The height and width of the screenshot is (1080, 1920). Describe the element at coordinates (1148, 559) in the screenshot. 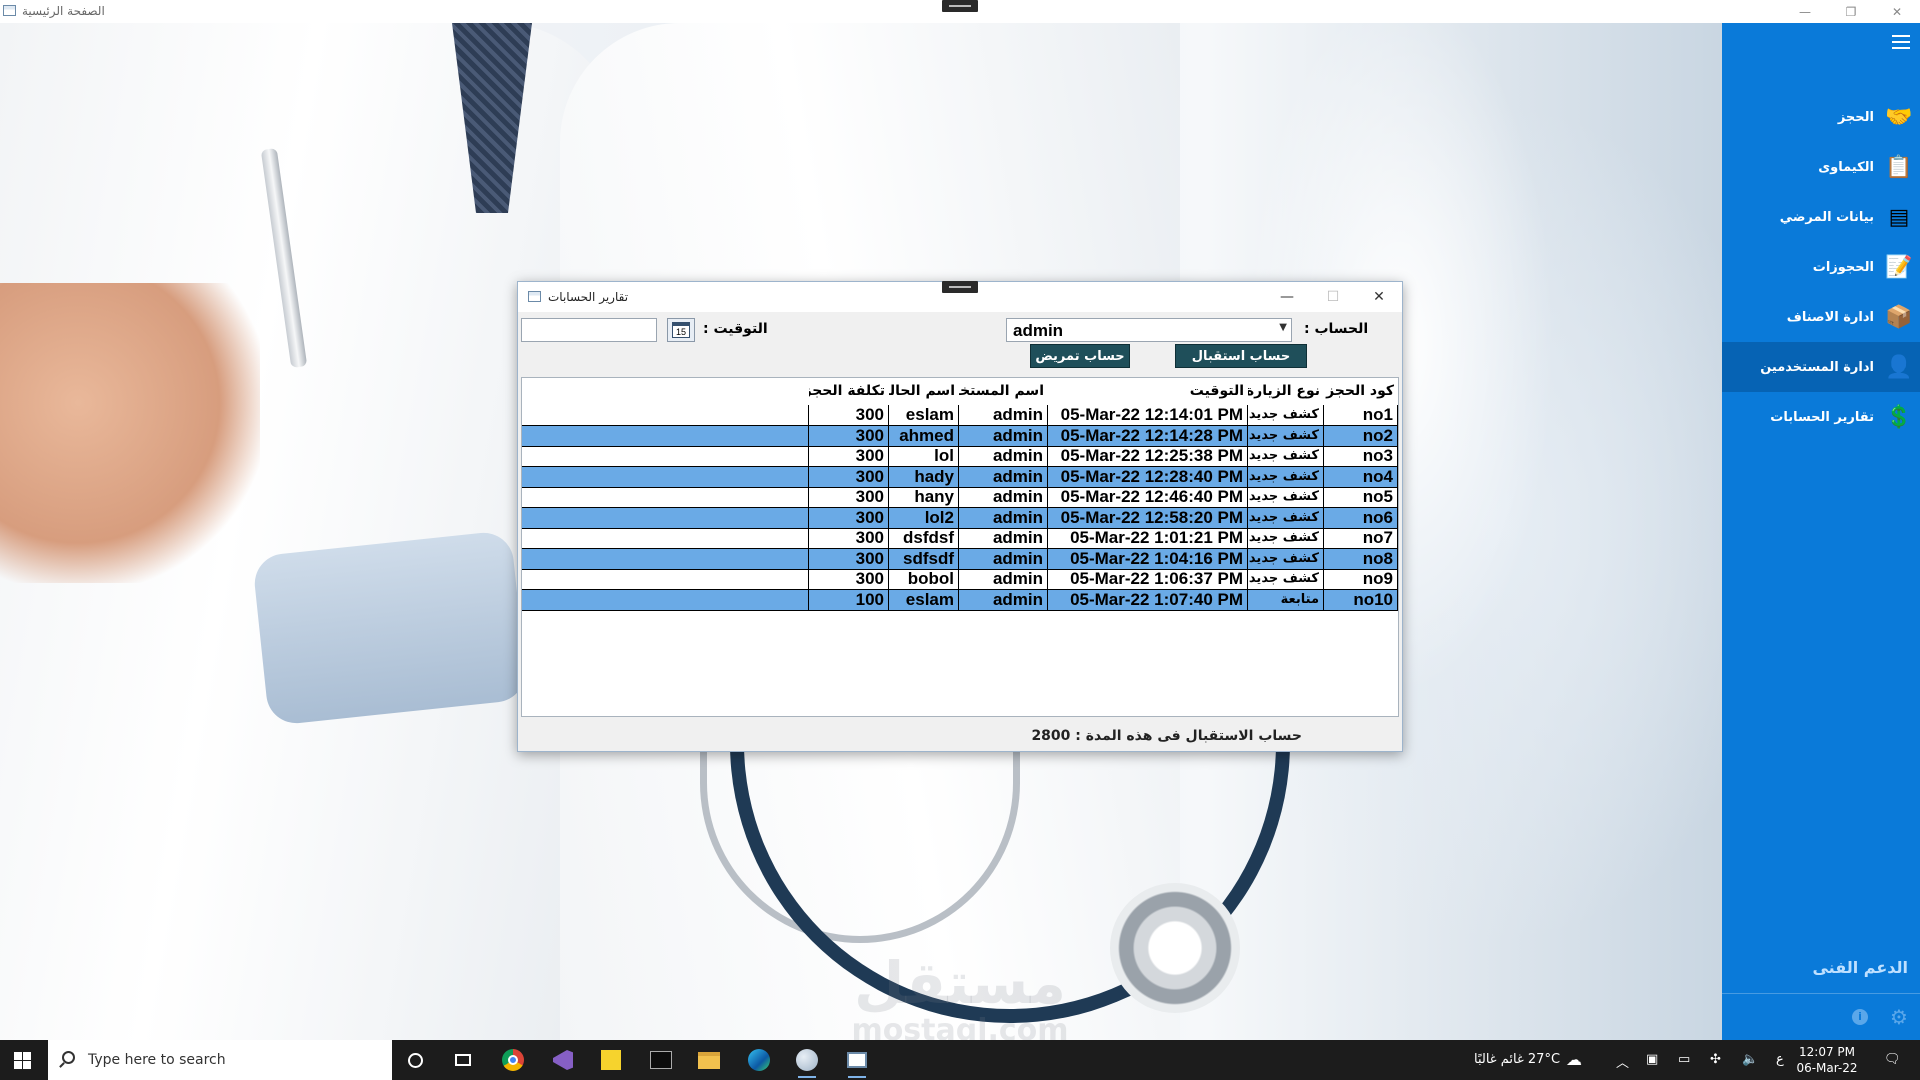

I see `cell-time: 05-Mar-22 1:04:16 PM` at that location.